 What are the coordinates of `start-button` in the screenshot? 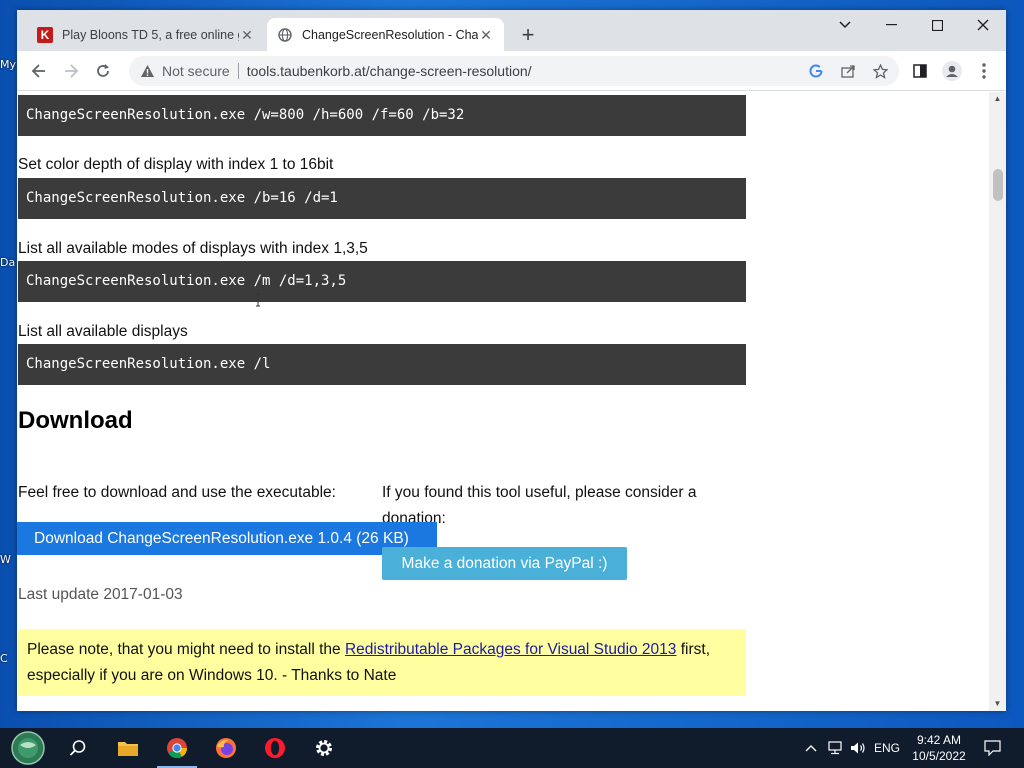 It's located at (28, 748).